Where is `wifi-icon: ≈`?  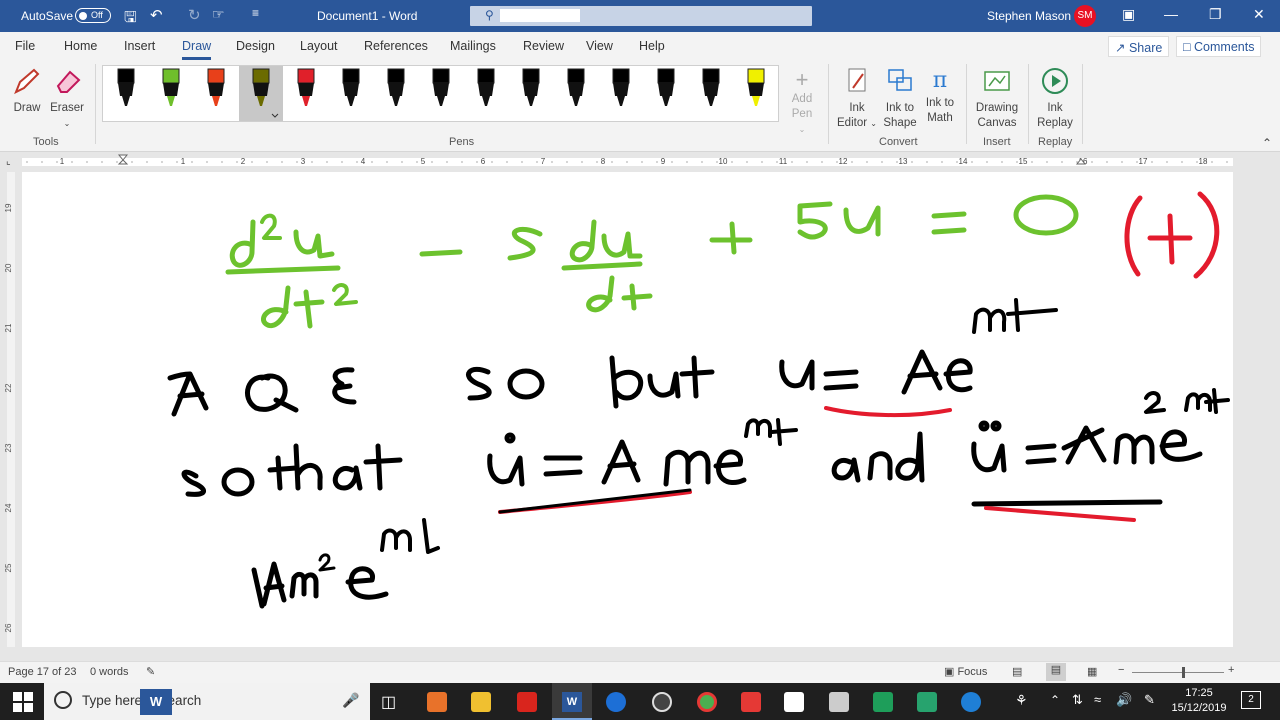
wifi-icon: ≈ is located at coordinates (1097, 699).